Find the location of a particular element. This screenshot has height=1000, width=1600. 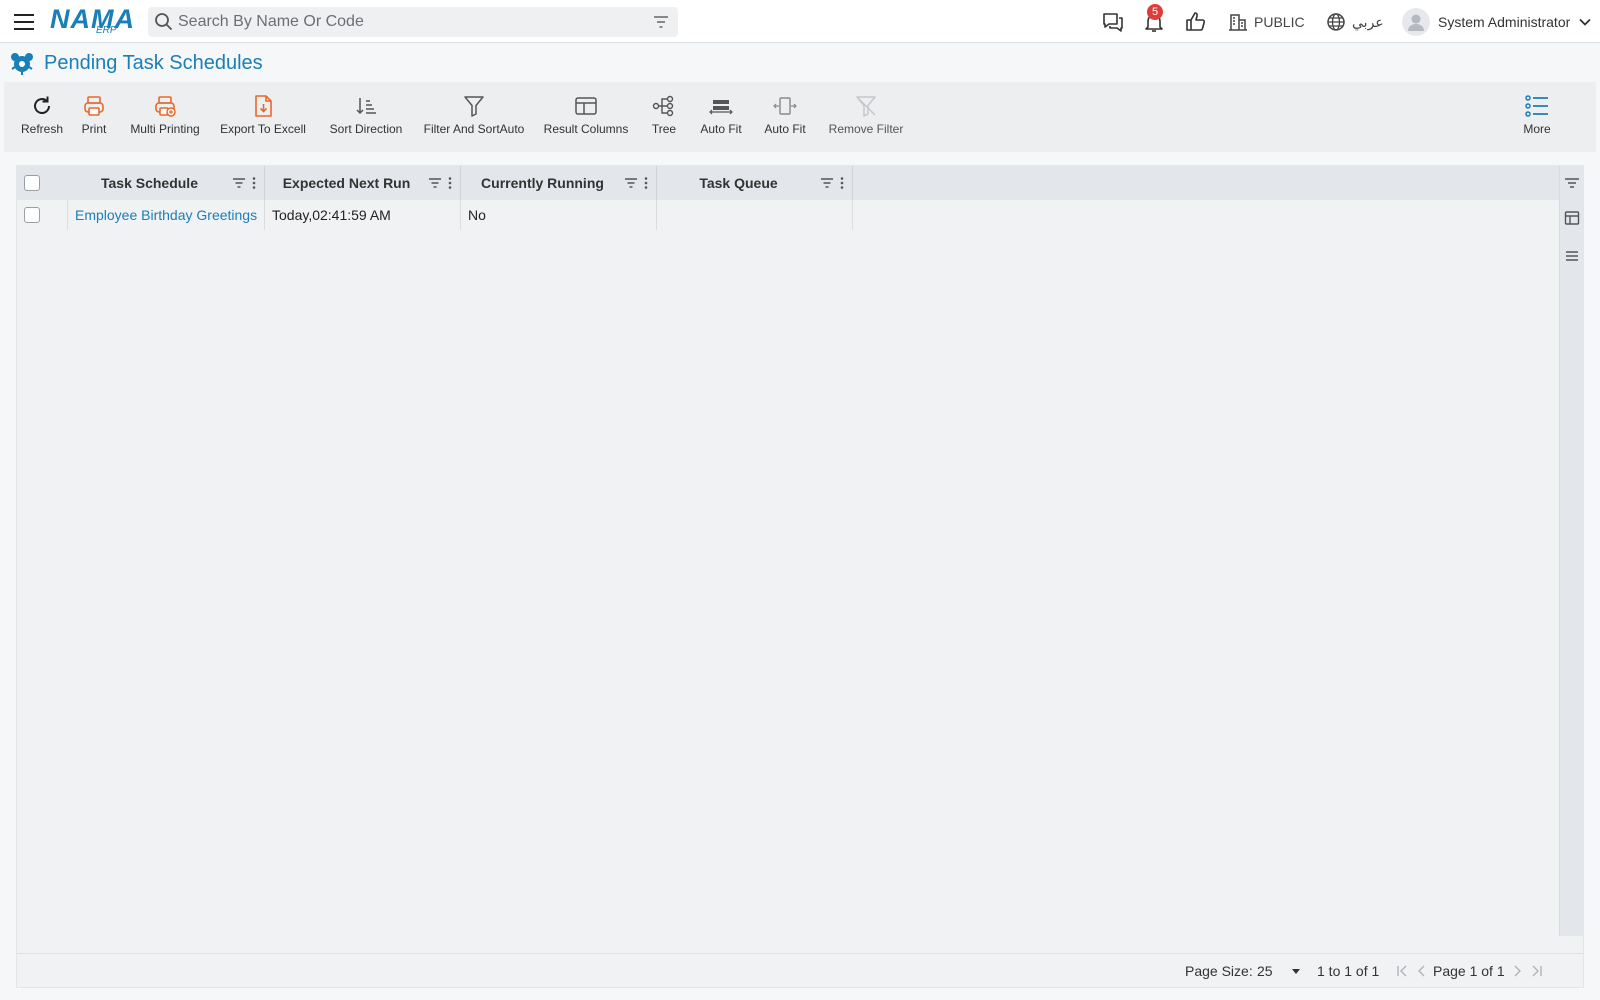

tree-label: Tree is located at coordinates (664, 129).